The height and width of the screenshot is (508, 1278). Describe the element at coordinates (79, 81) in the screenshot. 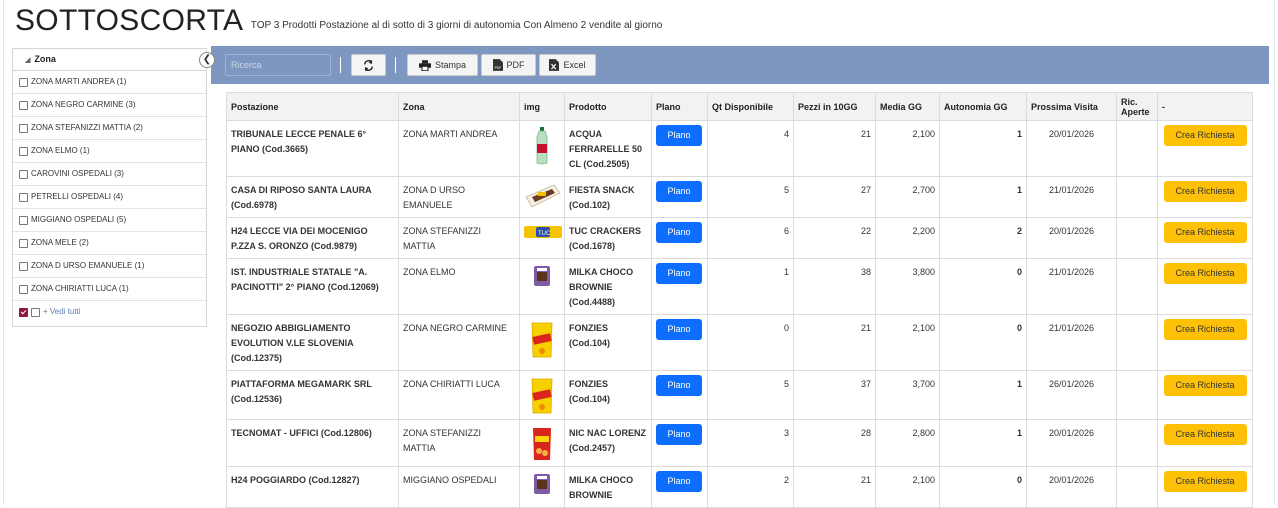

I see `zone-filter-label: ZONA MARTI ANDREA (1)` at that location.